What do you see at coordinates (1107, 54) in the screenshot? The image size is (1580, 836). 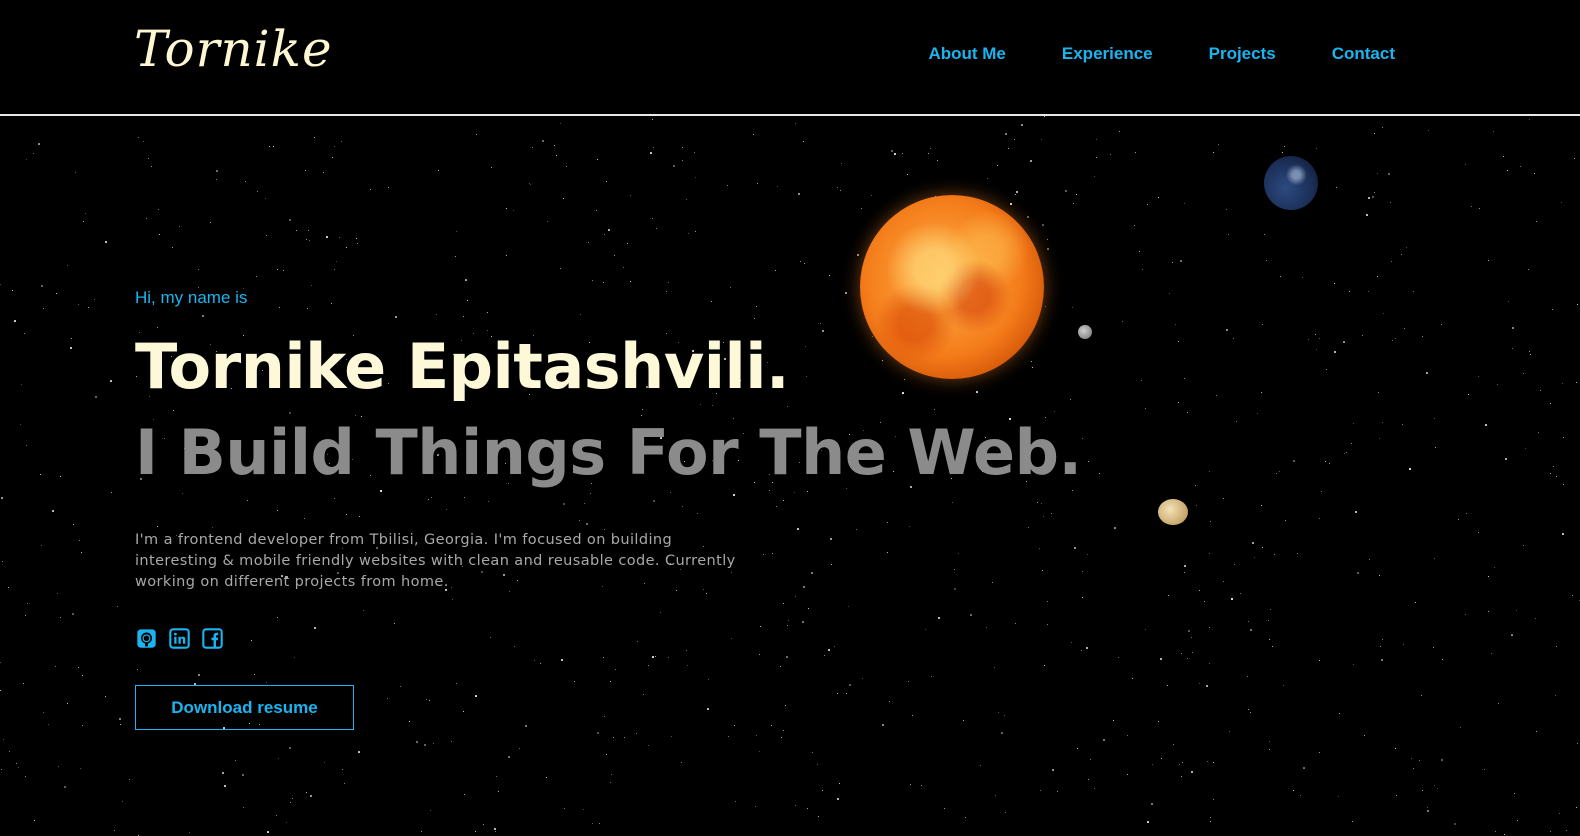 I see `nav-link-experience: Experience` at bounding box center [1107, 54].